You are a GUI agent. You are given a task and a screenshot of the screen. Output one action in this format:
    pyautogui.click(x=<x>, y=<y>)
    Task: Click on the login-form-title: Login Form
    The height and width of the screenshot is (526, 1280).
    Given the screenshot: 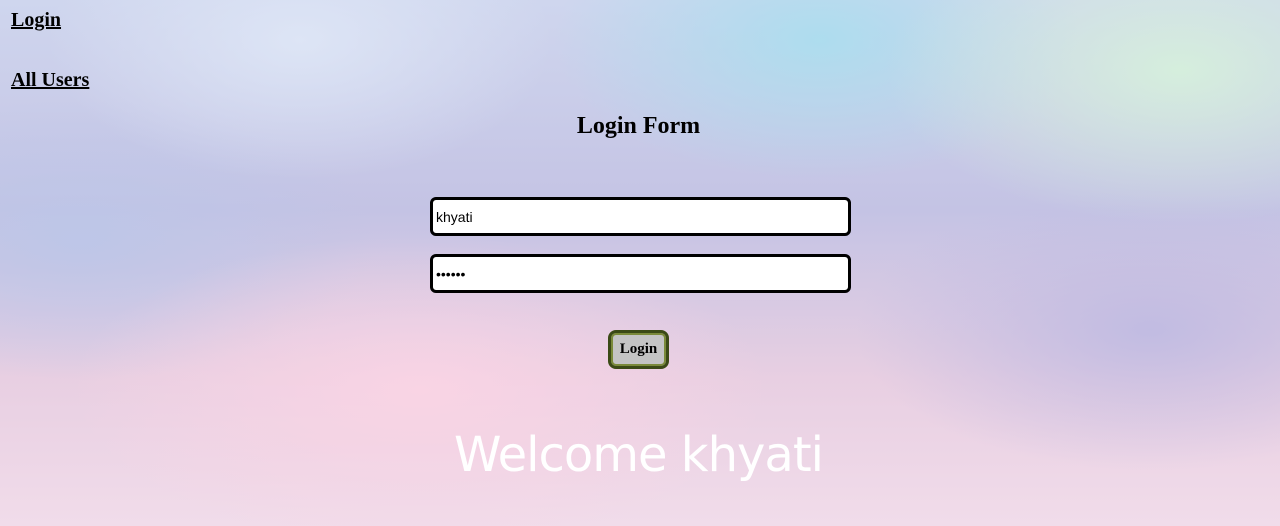 What is the action you would take?
    pyautogui.click(x=638, y=126)
    